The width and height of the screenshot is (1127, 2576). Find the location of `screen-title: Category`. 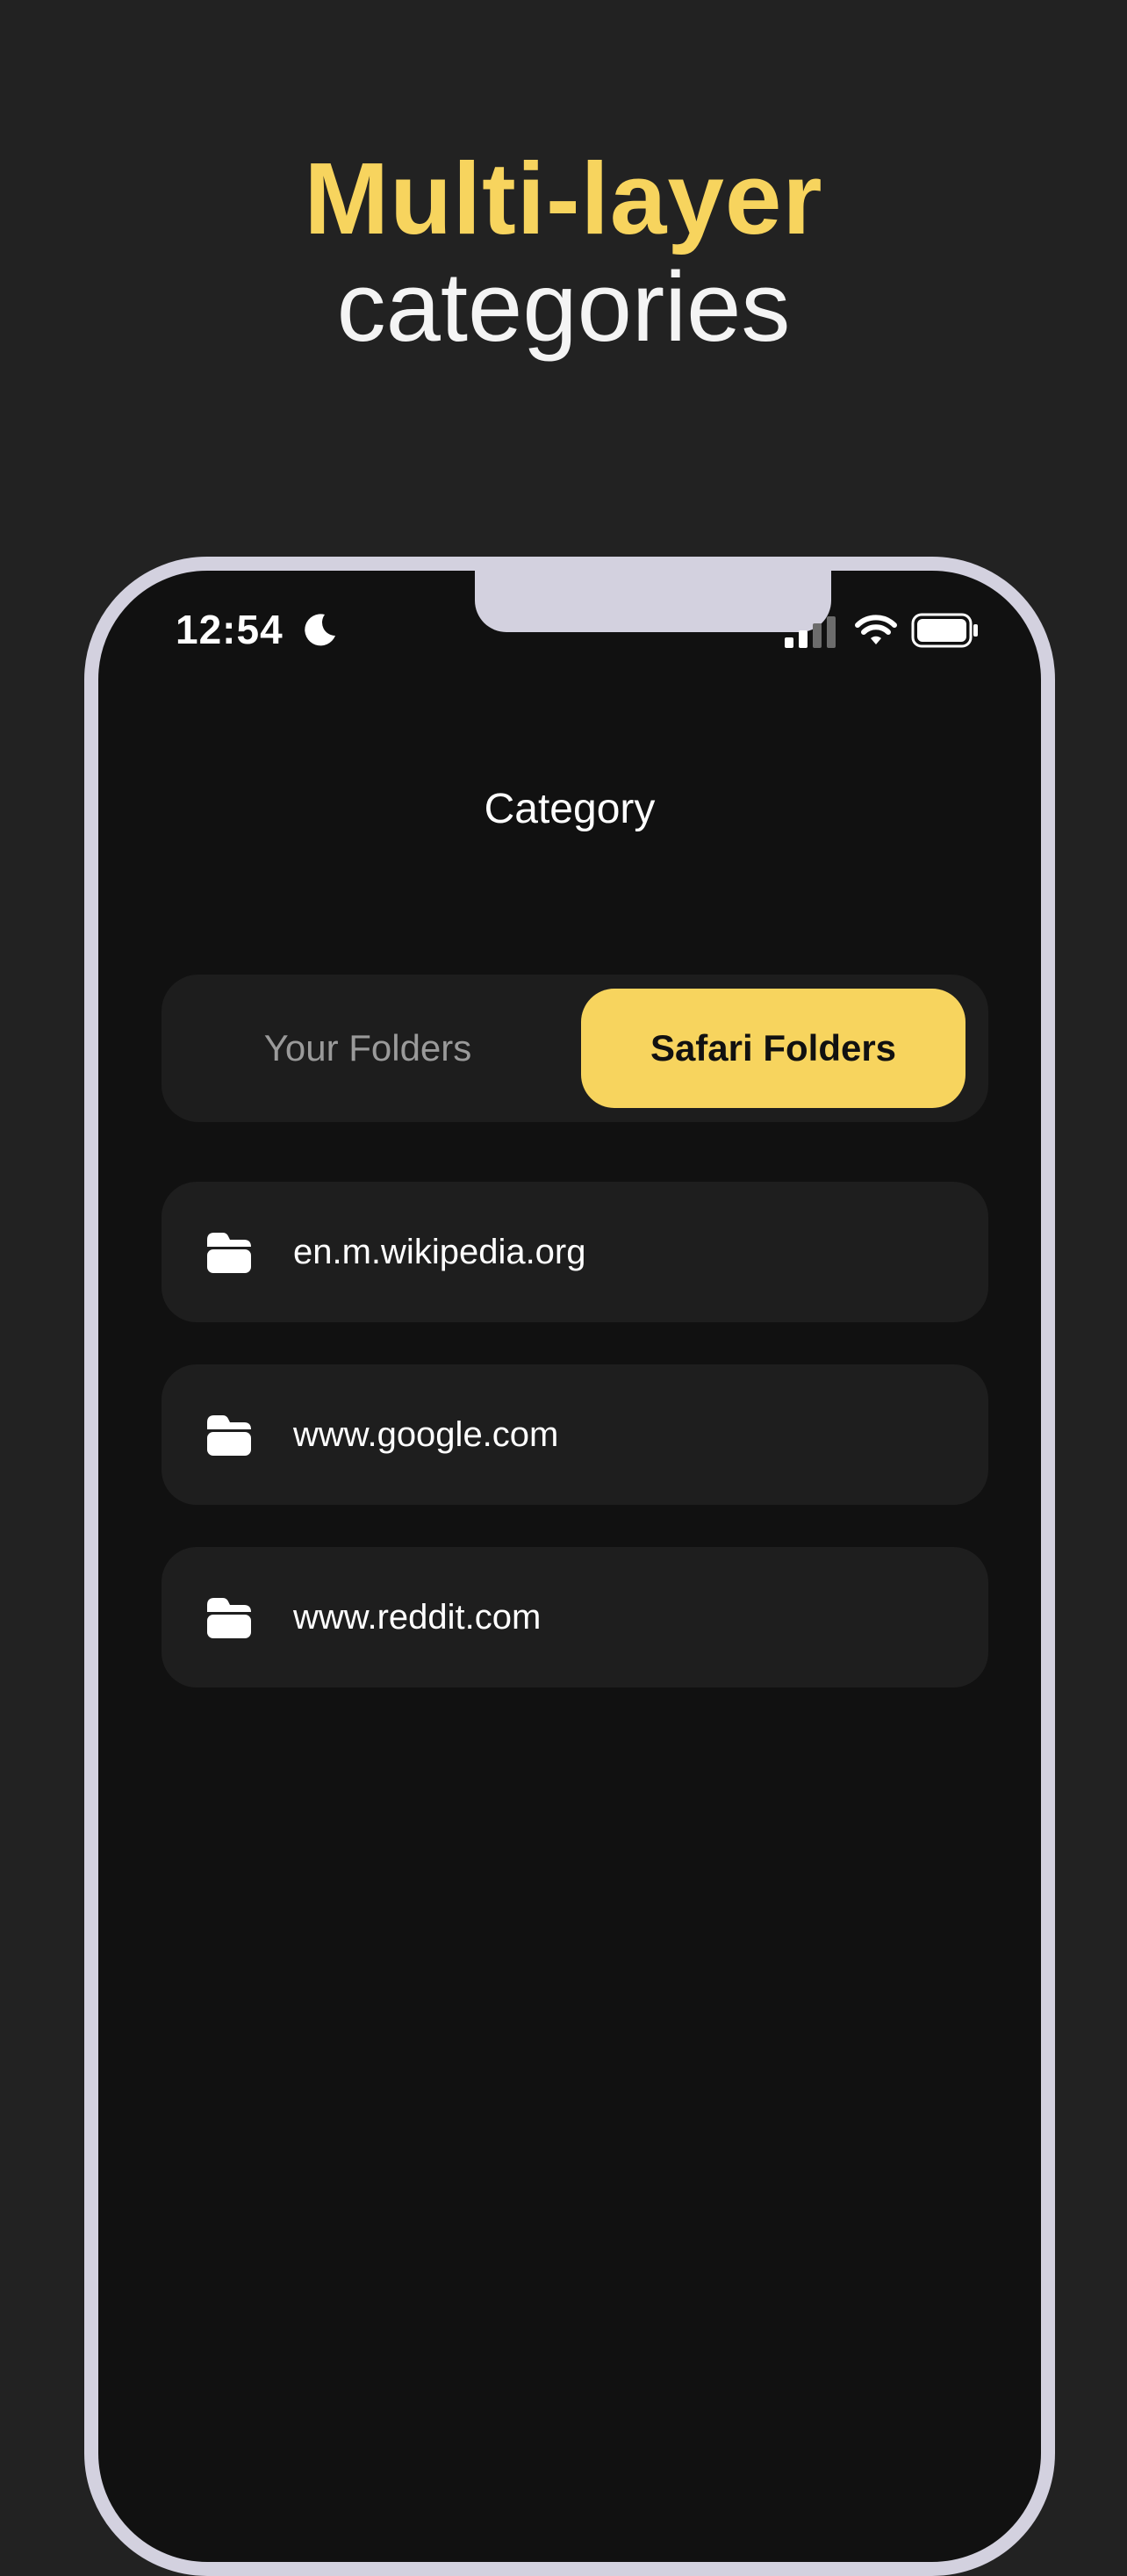

screen-title: Category is located at coordinates (570, 809).